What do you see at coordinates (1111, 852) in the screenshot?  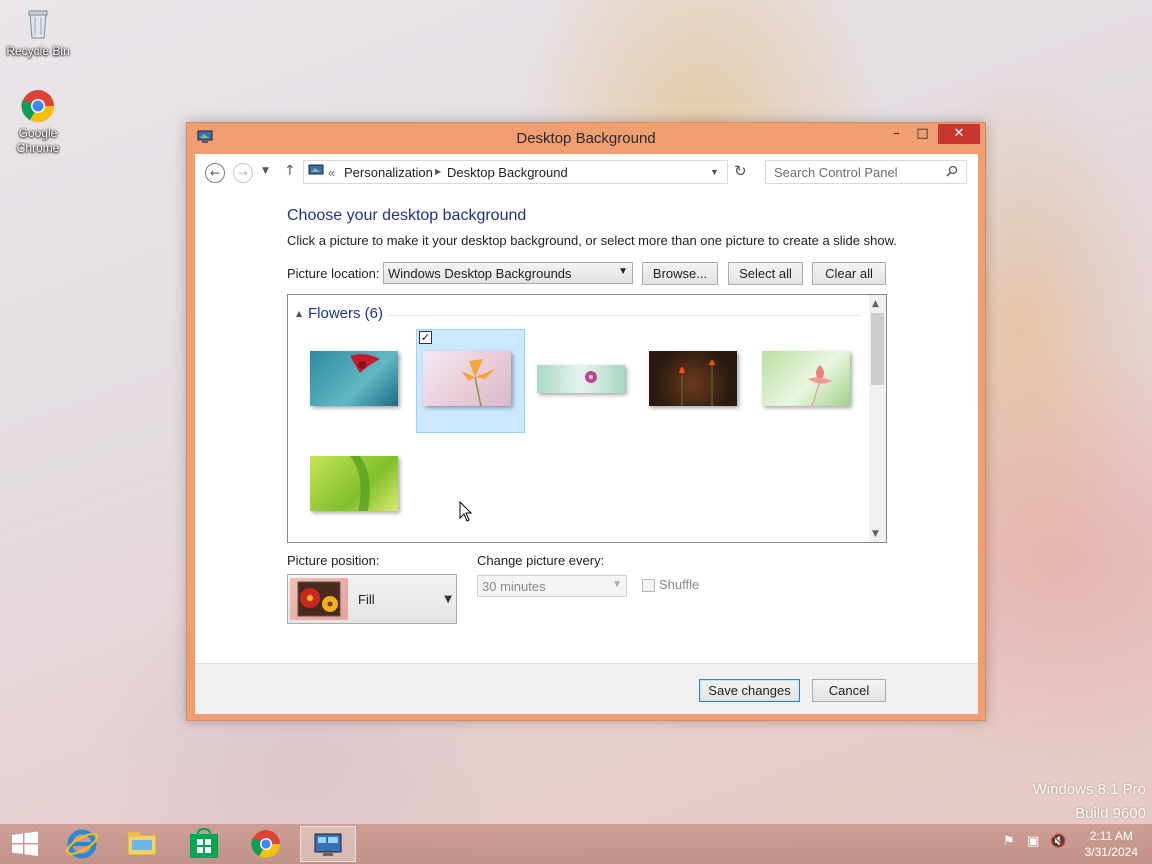 I see `clock-date: 3/31/2024` at bounding box center [1111, 852].